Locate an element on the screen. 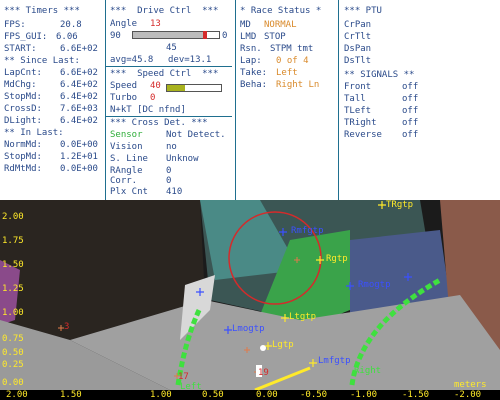 Image resolution: width=500 pixels, height=400 pixels. angle-dev: dev=13.1 is located at coordinates (190, 60).